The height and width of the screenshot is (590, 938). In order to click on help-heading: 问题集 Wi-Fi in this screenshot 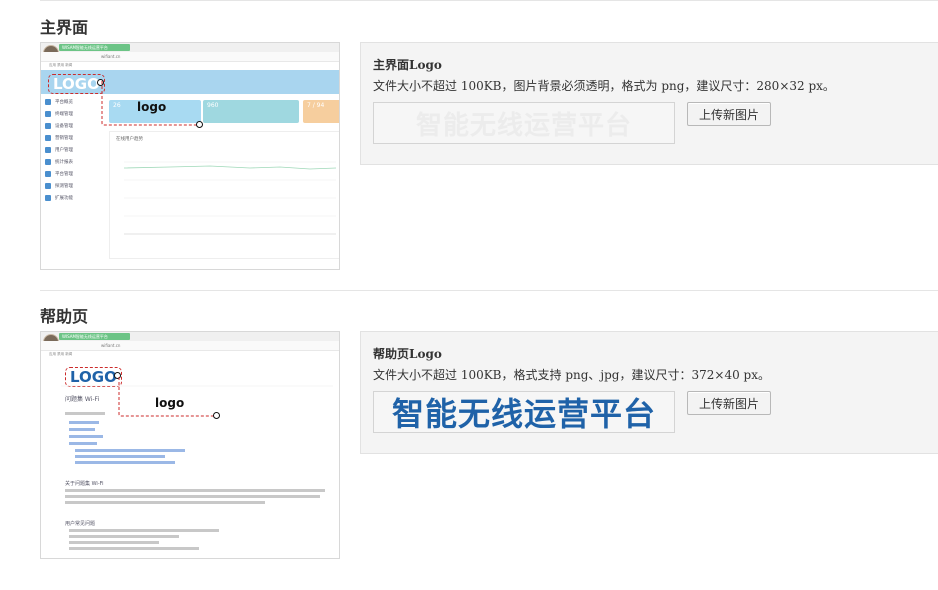, I will do `click(82, 399)`.